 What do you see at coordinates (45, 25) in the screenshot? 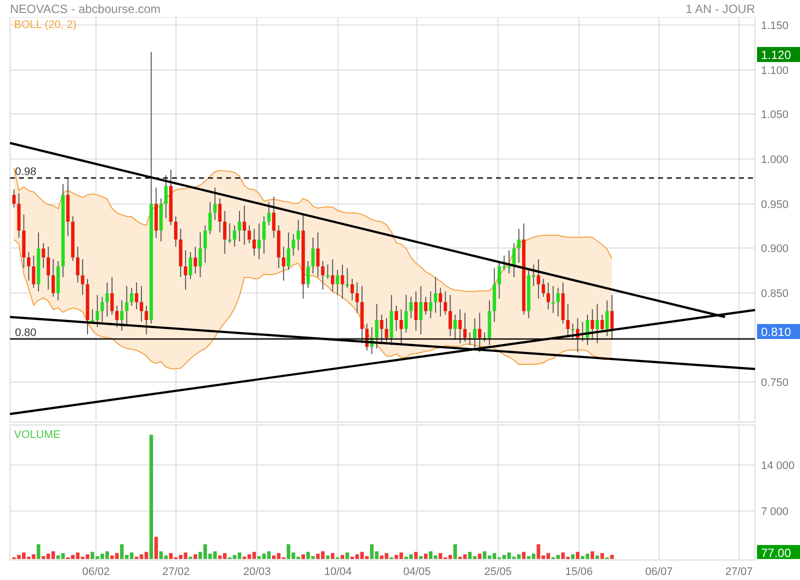
I see `indicator-legend: BOLL (20, 2)` at bounding box center [45, 25].